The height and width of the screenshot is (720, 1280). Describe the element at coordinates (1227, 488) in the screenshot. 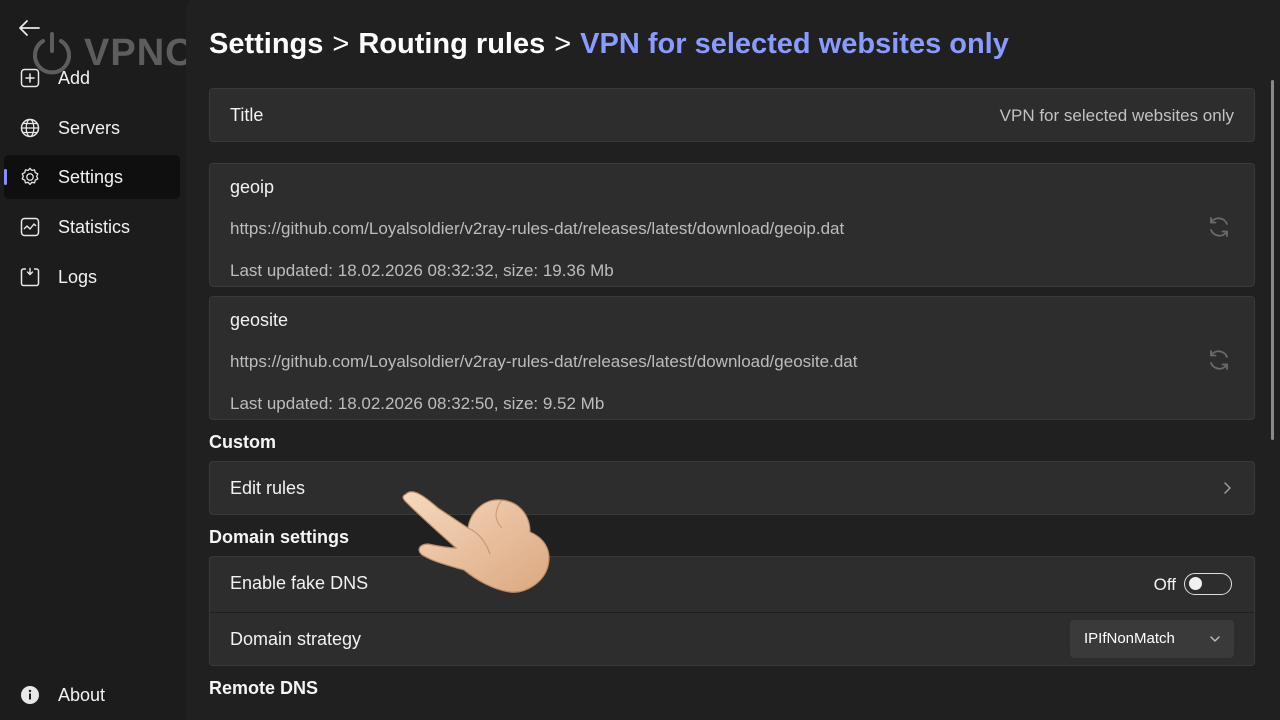

I see `chevron-right-icon` at that location.